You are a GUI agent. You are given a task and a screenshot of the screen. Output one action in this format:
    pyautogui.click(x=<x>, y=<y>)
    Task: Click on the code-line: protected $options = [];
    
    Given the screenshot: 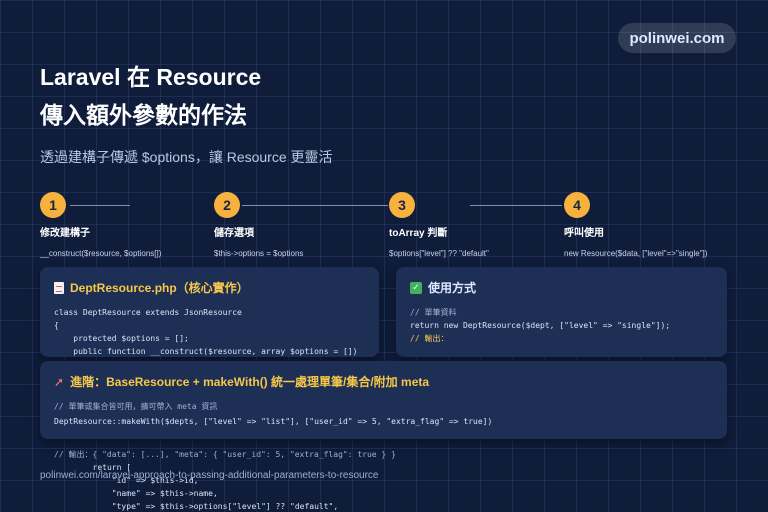 What is the action you would take?
    pyautogui.click(x=121, y=338)
    